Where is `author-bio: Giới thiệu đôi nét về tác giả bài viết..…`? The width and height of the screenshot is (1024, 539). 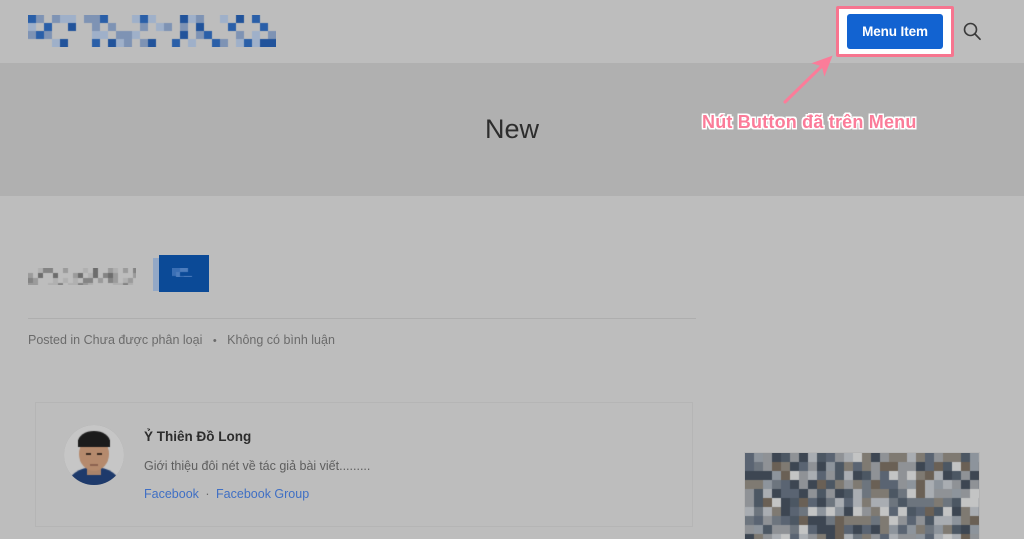 author-bio: Giới thiệu đôi nét về tác giả bài viết..… is located at coordinates (257, 466).